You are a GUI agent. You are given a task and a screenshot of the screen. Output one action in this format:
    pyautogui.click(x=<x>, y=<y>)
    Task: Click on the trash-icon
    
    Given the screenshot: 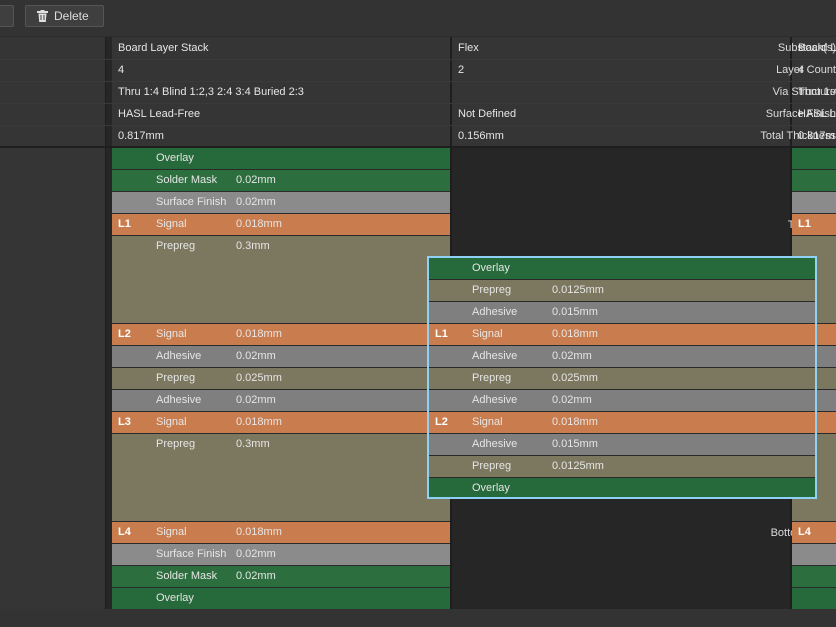 What is the action you would take?
    pyautogui.click(x=42, y=16)
    